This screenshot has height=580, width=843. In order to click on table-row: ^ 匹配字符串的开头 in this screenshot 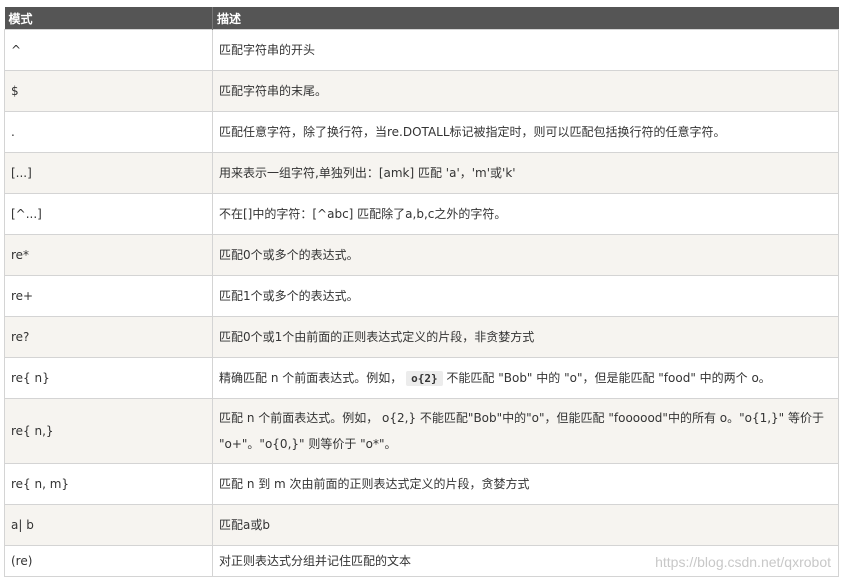, I will do `click(421, 50)`.